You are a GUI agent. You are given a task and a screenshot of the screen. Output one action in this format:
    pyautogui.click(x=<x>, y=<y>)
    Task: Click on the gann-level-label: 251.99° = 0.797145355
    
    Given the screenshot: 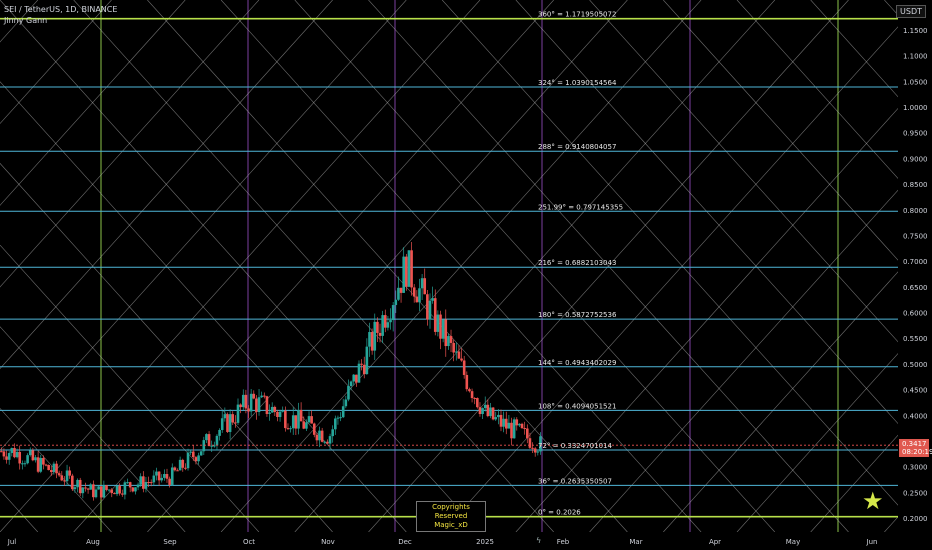 What is the action you would take?
    pyautogui.click(x=580, y=207)
    